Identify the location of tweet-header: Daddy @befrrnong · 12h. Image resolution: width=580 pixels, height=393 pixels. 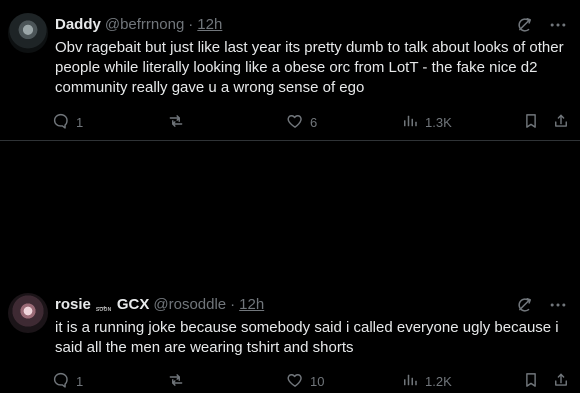
(311, 25).